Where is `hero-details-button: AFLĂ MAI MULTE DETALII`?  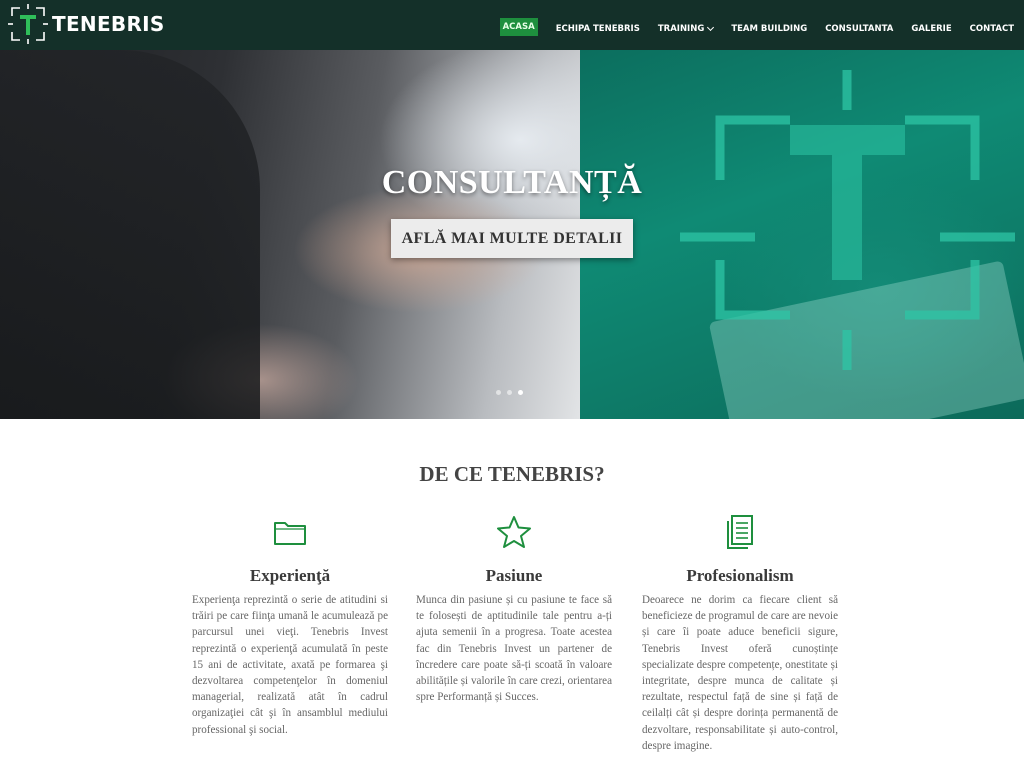 hero-details-button: AFLĂ MAI MULTE DETALII is located at coordinates (512, 238).